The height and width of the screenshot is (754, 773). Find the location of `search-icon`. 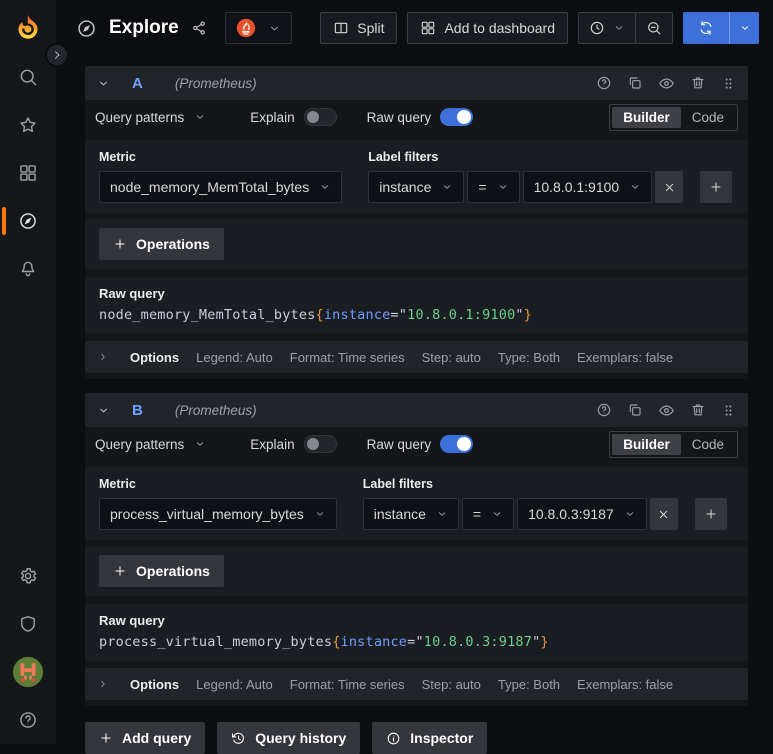

search-icon is located at coordinates (28, 77).